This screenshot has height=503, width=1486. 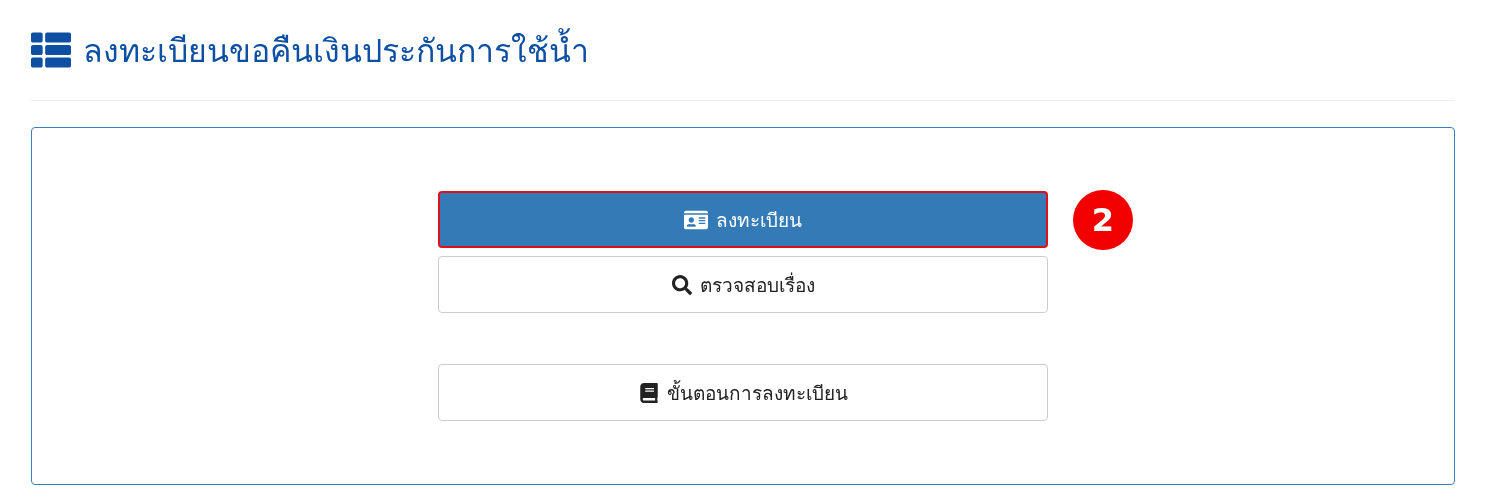 What do you see at coordinates (336, 50) in the screenshot?
I see `page-title: ลงทะเบียนขอคืนเงินประกันการใช้น้ำ` at bounding box center [336, 50].